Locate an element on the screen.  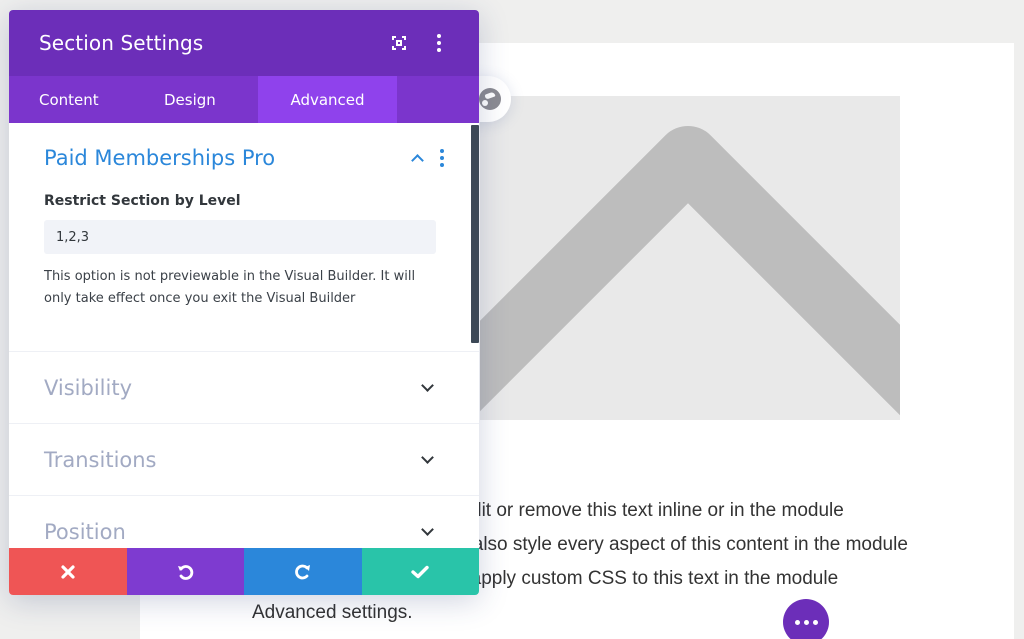
toggle-group-header: Paid Memberships Pro is located at coordinates (244, 158).